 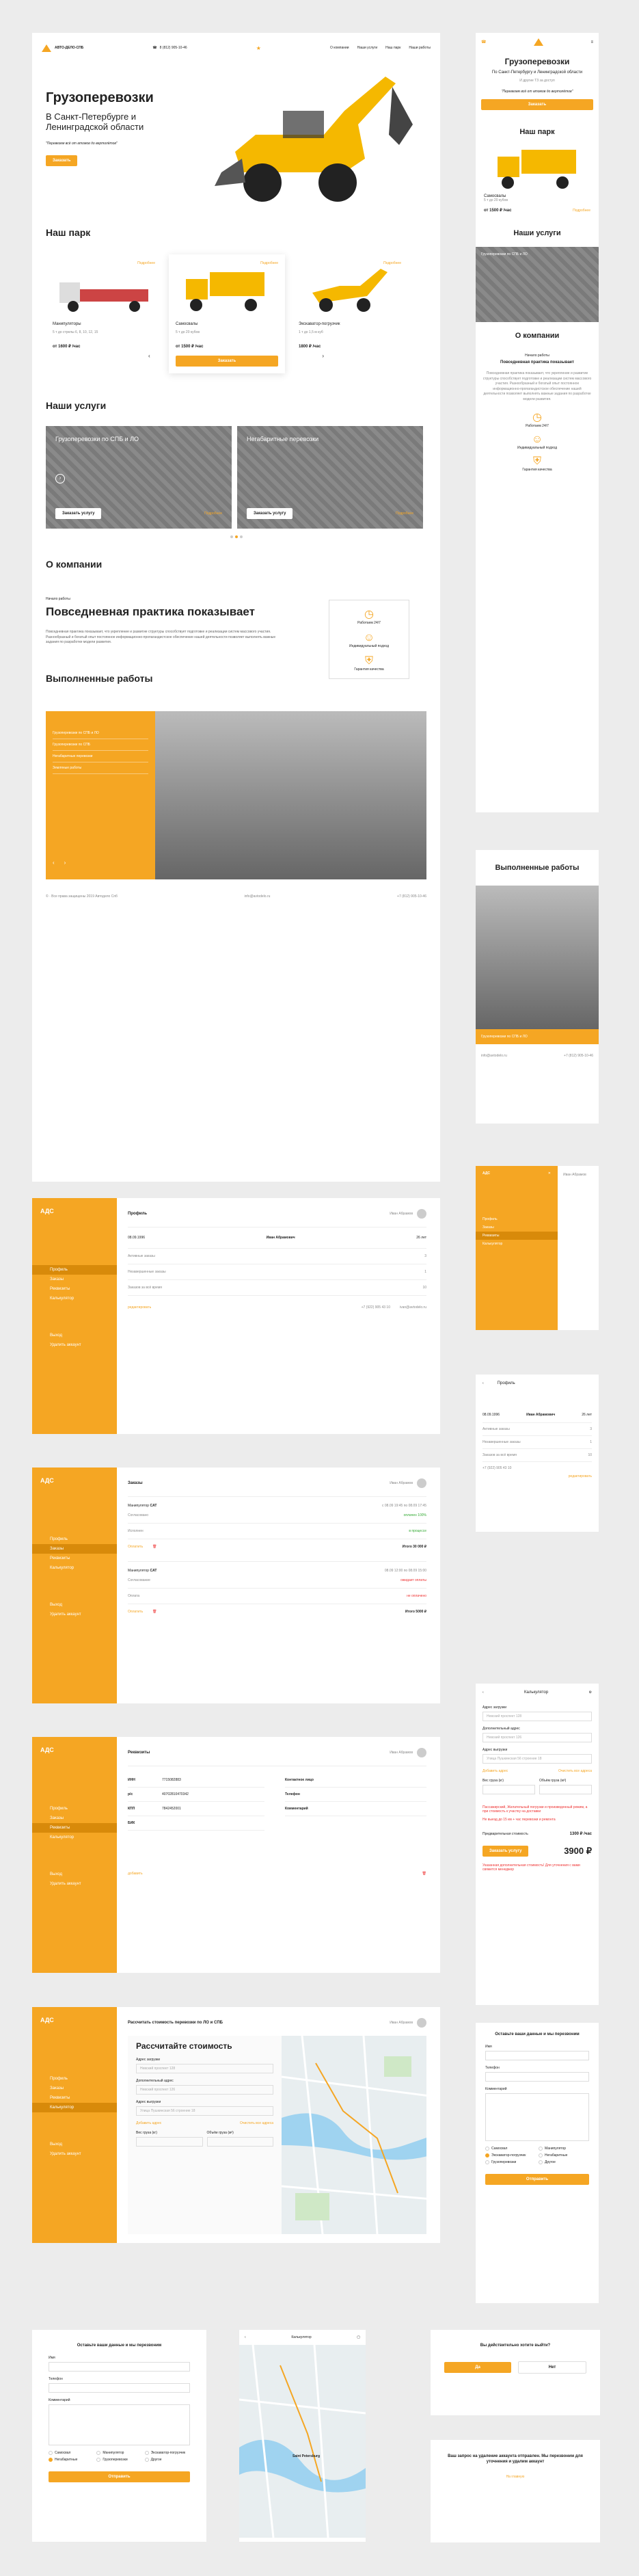 I want to click on works-item-2: Грузоперевозки по СПБ, so click(x=101, y=745).